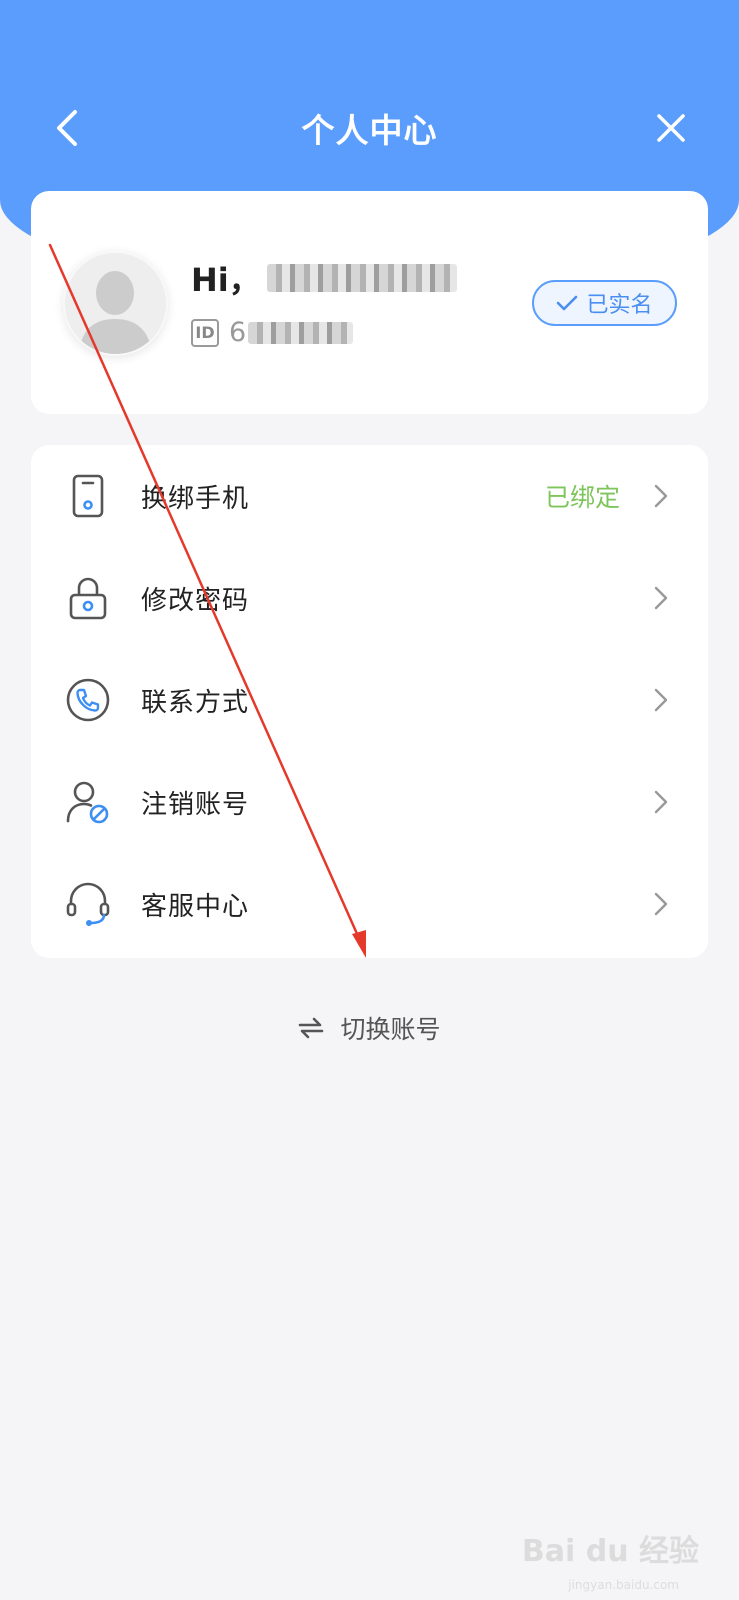  Describe the element at coordinates (238, 332) in the screenshot. I see `user-id-visible-digit: 6` at that location.